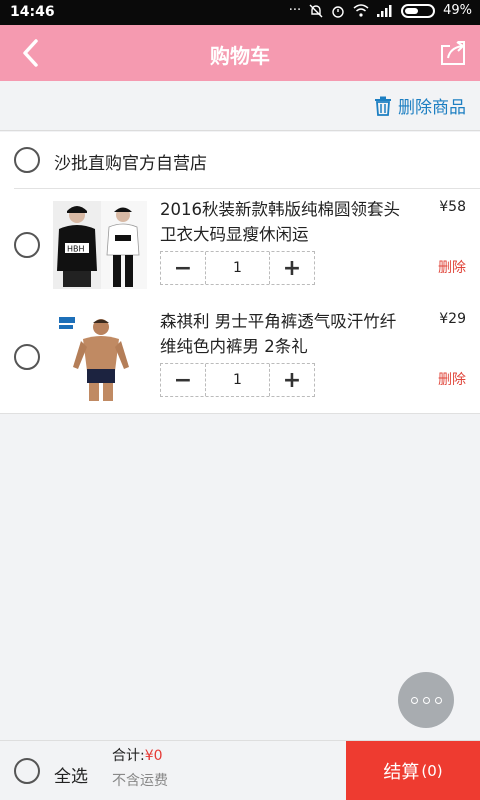 This screenshot has width=480, height=800. Describe the element at coordinates (128, 756) in the screenshot. I see `total-label: 合计:` at that location.